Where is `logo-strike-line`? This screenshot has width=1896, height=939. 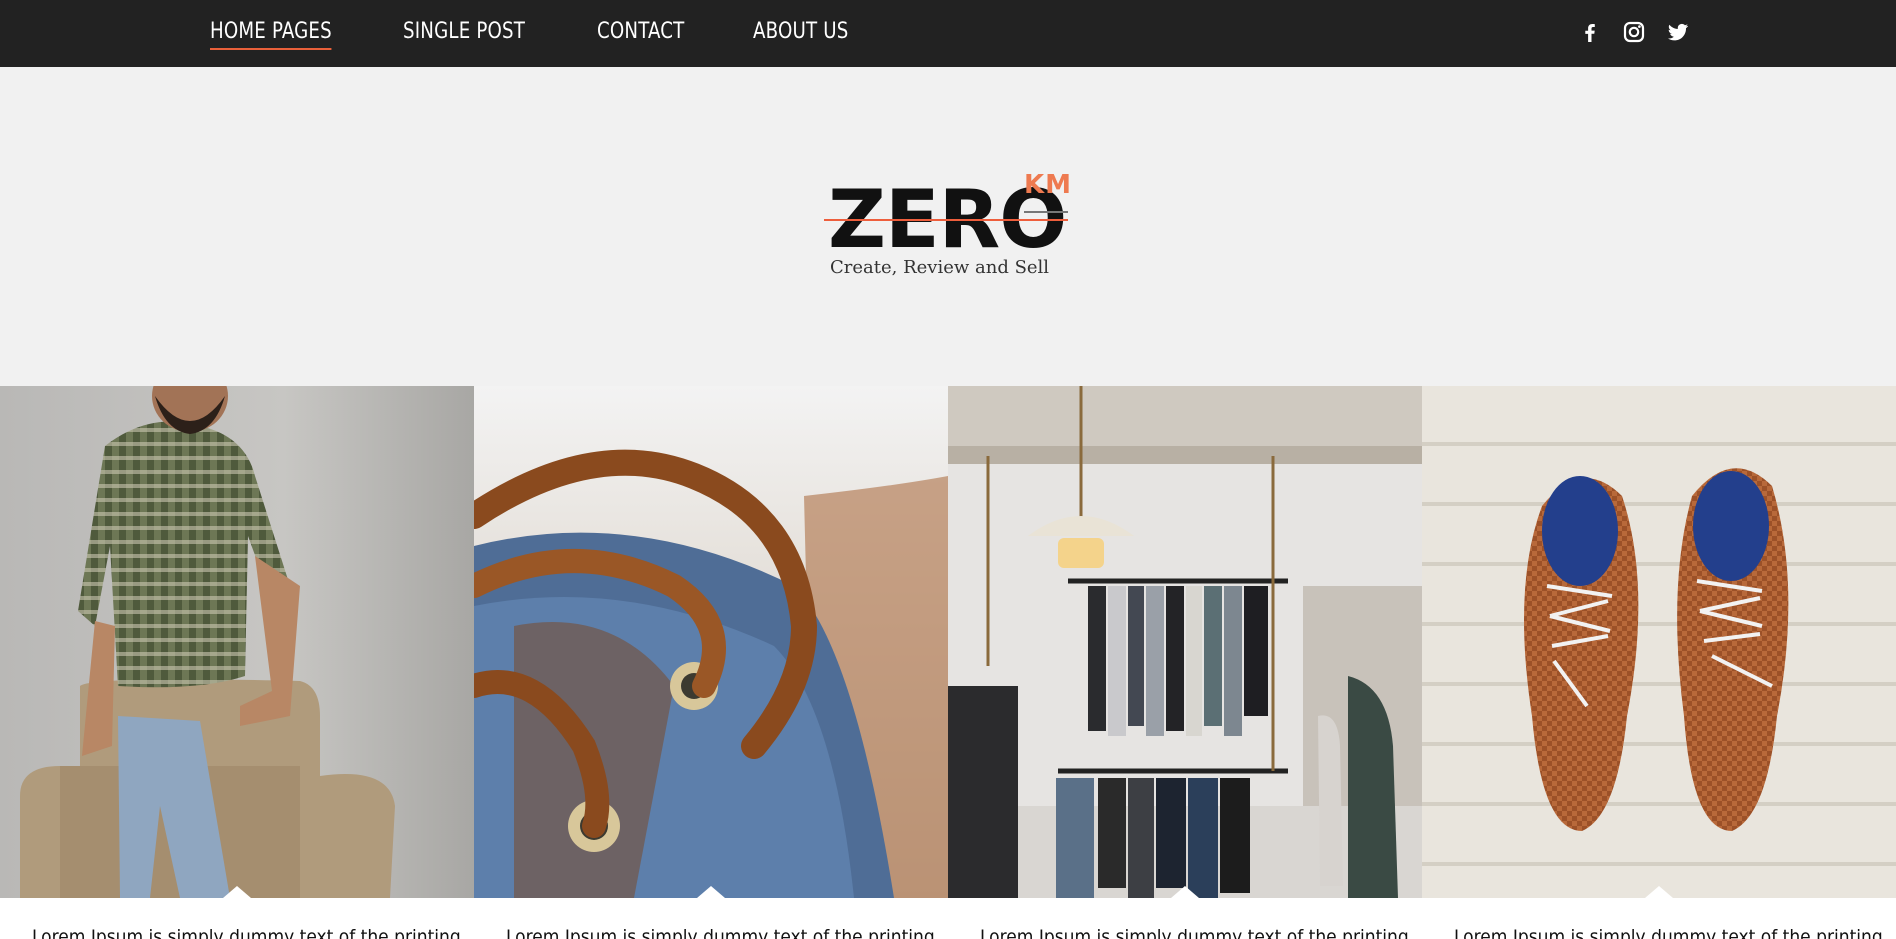 logo-strike-line is located at coordinates (946, 220).